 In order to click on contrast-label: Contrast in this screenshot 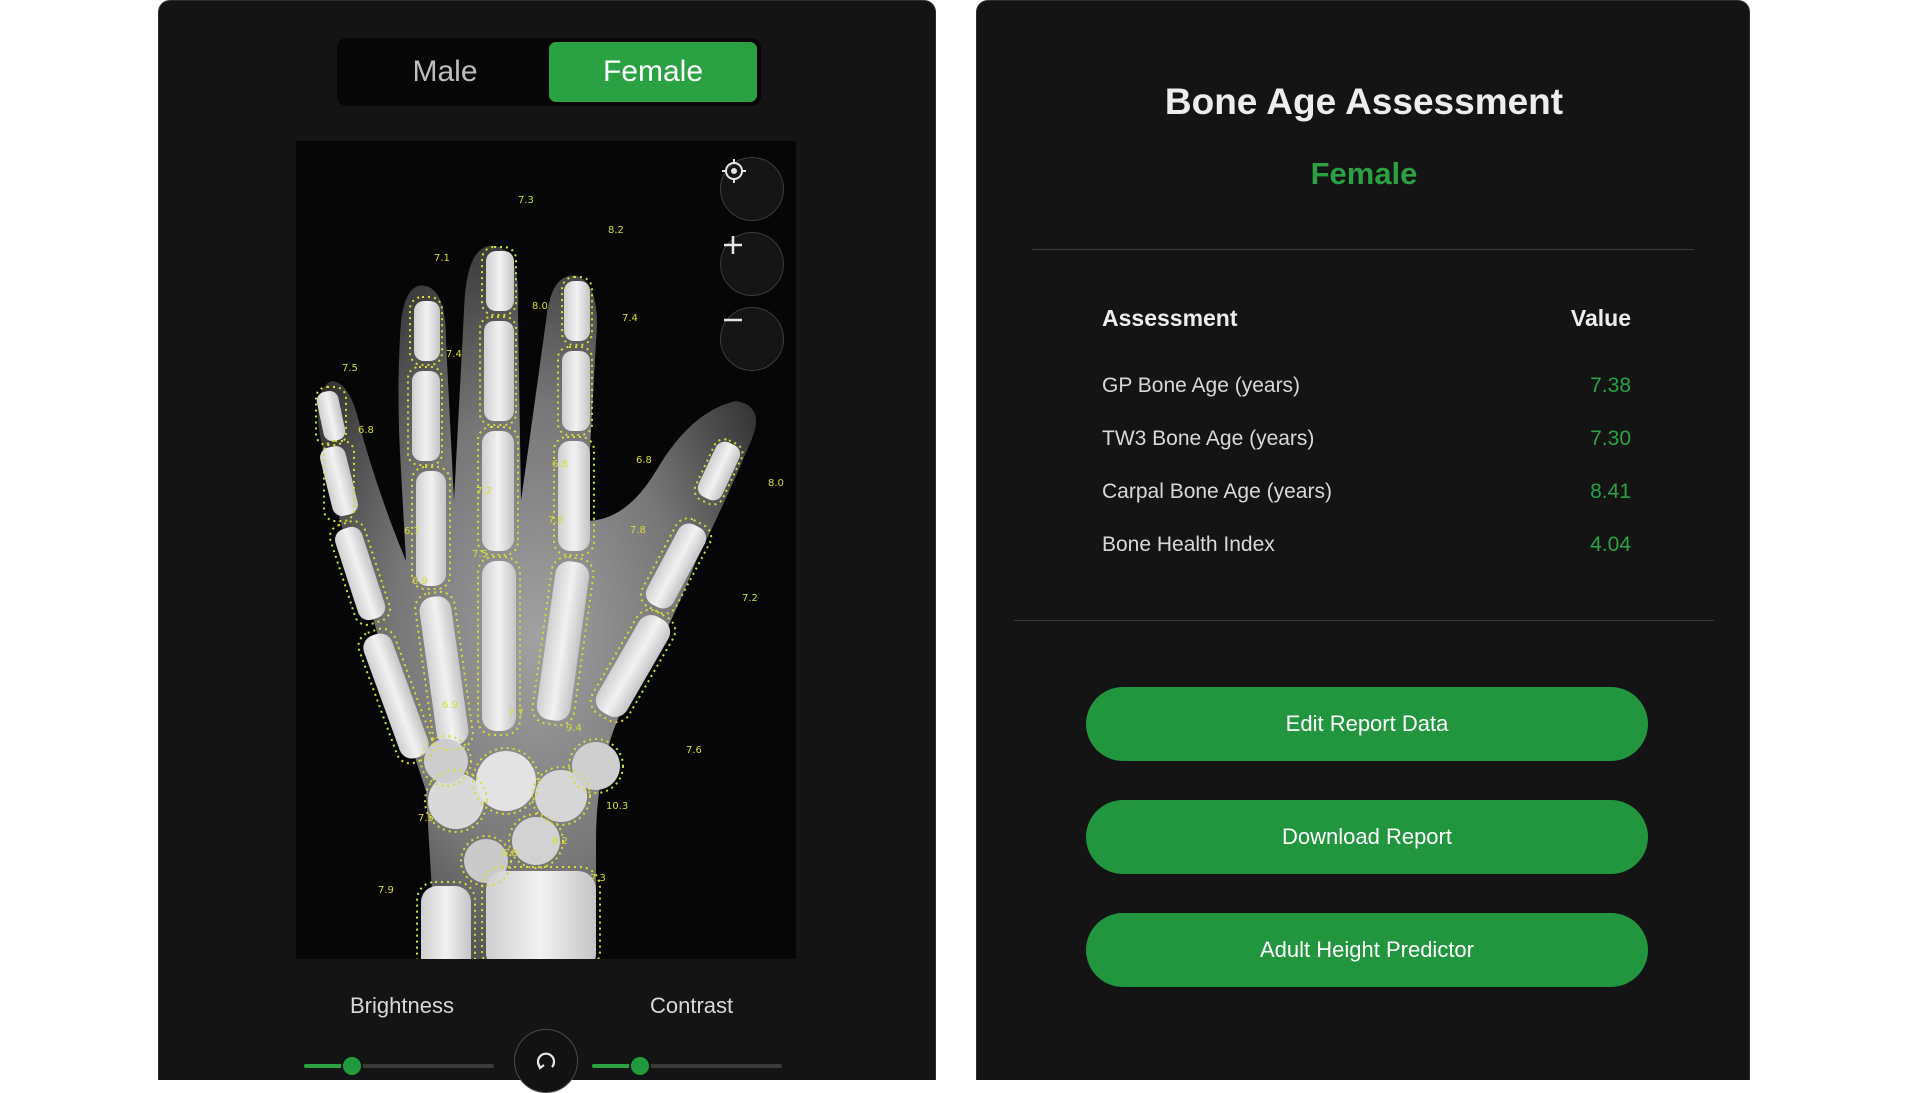, I will do `click(692, 1005)`.